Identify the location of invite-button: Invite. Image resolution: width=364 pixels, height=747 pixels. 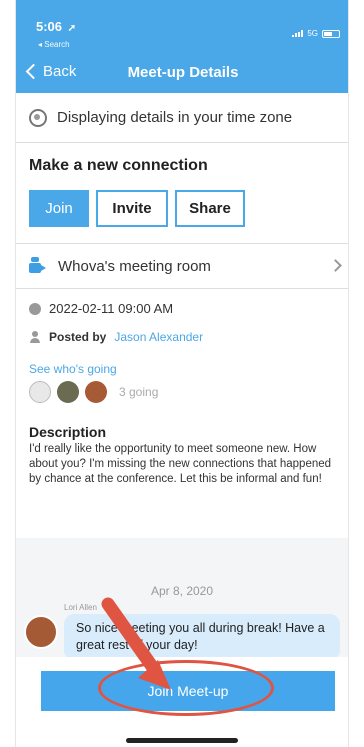
(132, 208).